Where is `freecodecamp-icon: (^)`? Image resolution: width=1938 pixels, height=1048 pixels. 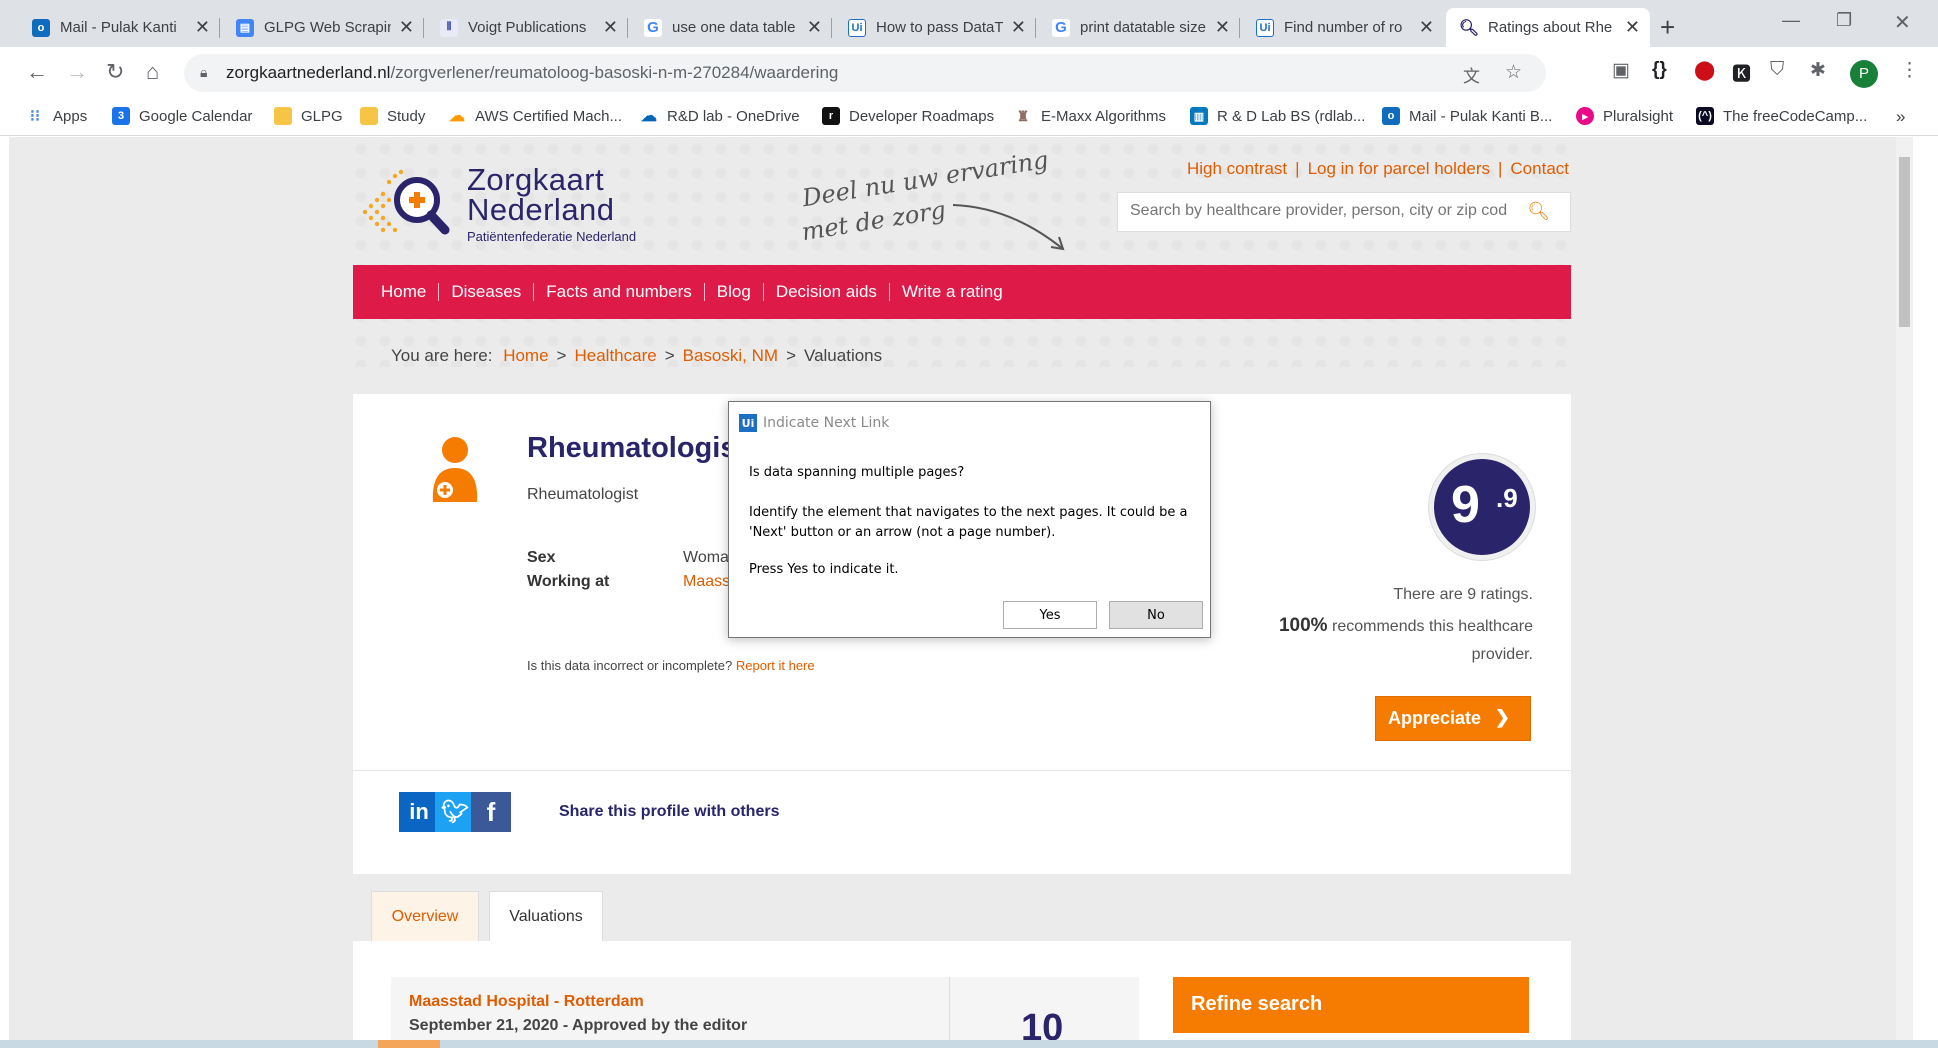 freecodecamp-icon: (^) is located at coordinates (1705, 116).